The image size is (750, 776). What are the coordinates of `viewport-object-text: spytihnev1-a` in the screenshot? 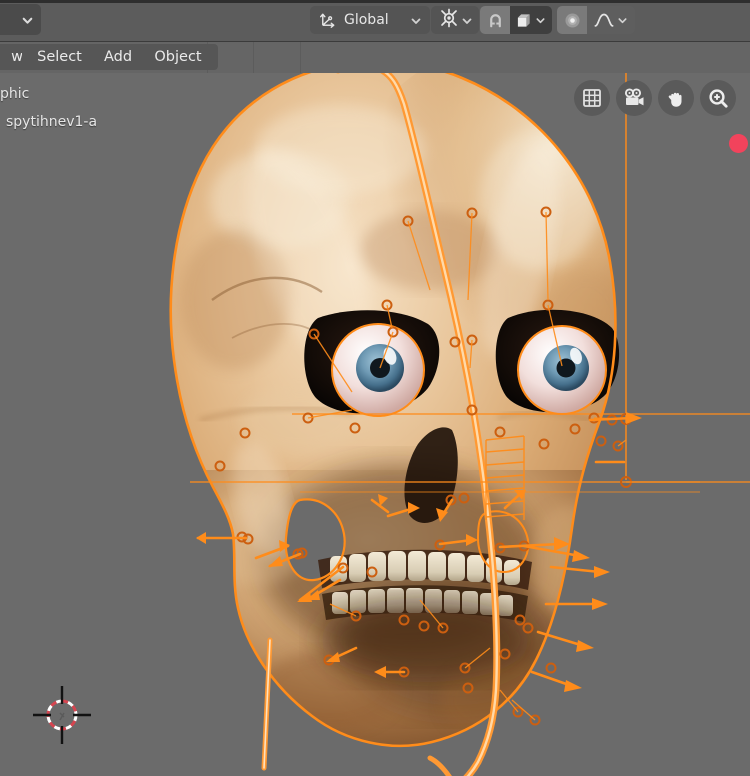 It's located at (52, 122).